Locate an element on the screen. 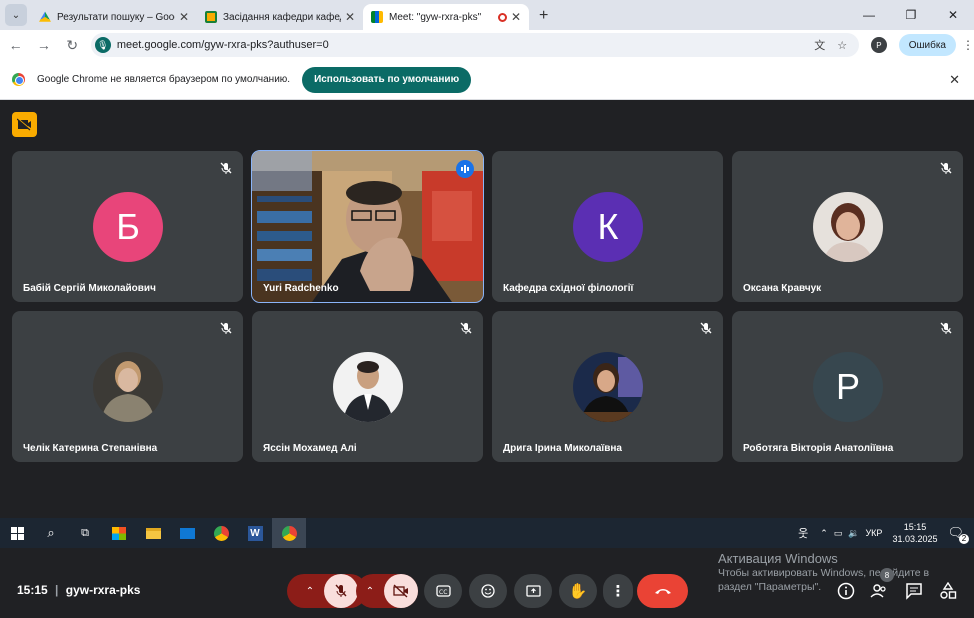 This screenshot has width=974, height=618. mail-icon is located at coordinates (187, 533).